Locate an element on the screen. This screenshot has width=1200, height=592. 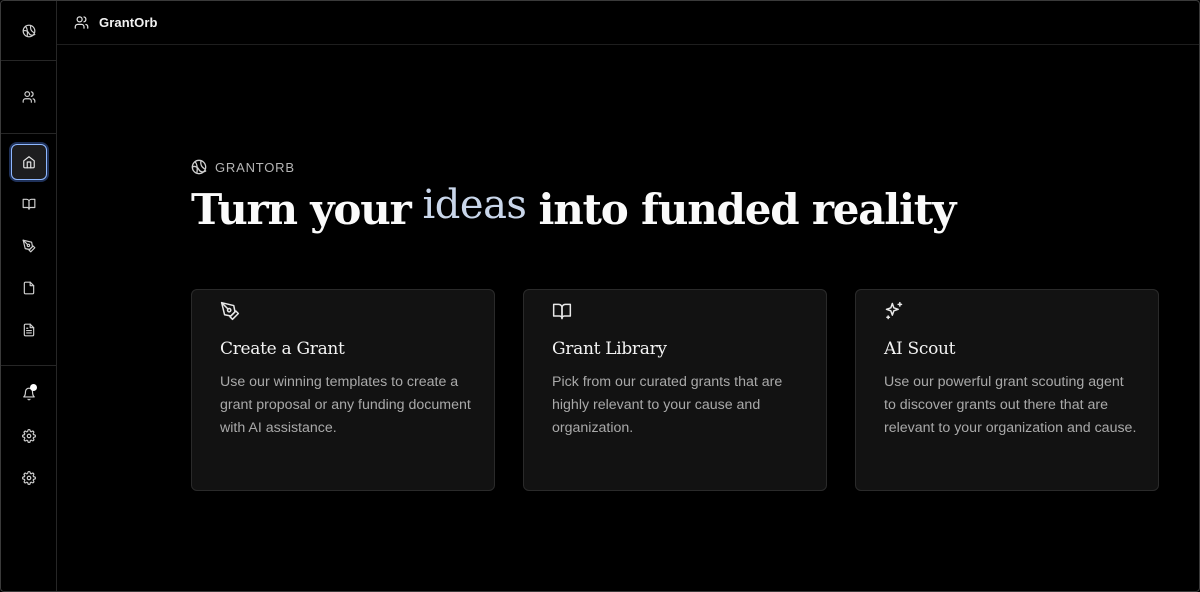
notification-badge is located at coordinates (33, 387).